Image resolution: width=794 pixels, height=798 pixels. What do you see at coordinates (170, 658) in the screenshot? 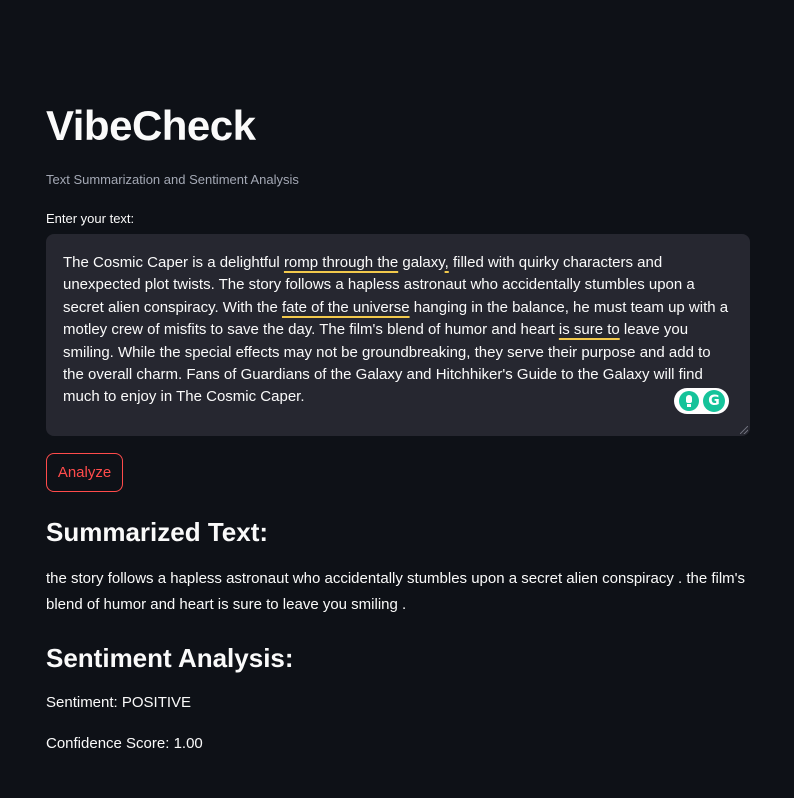
I see `sentiment-heading: Sentiment Analysis:` at bounding box center [170, 658].